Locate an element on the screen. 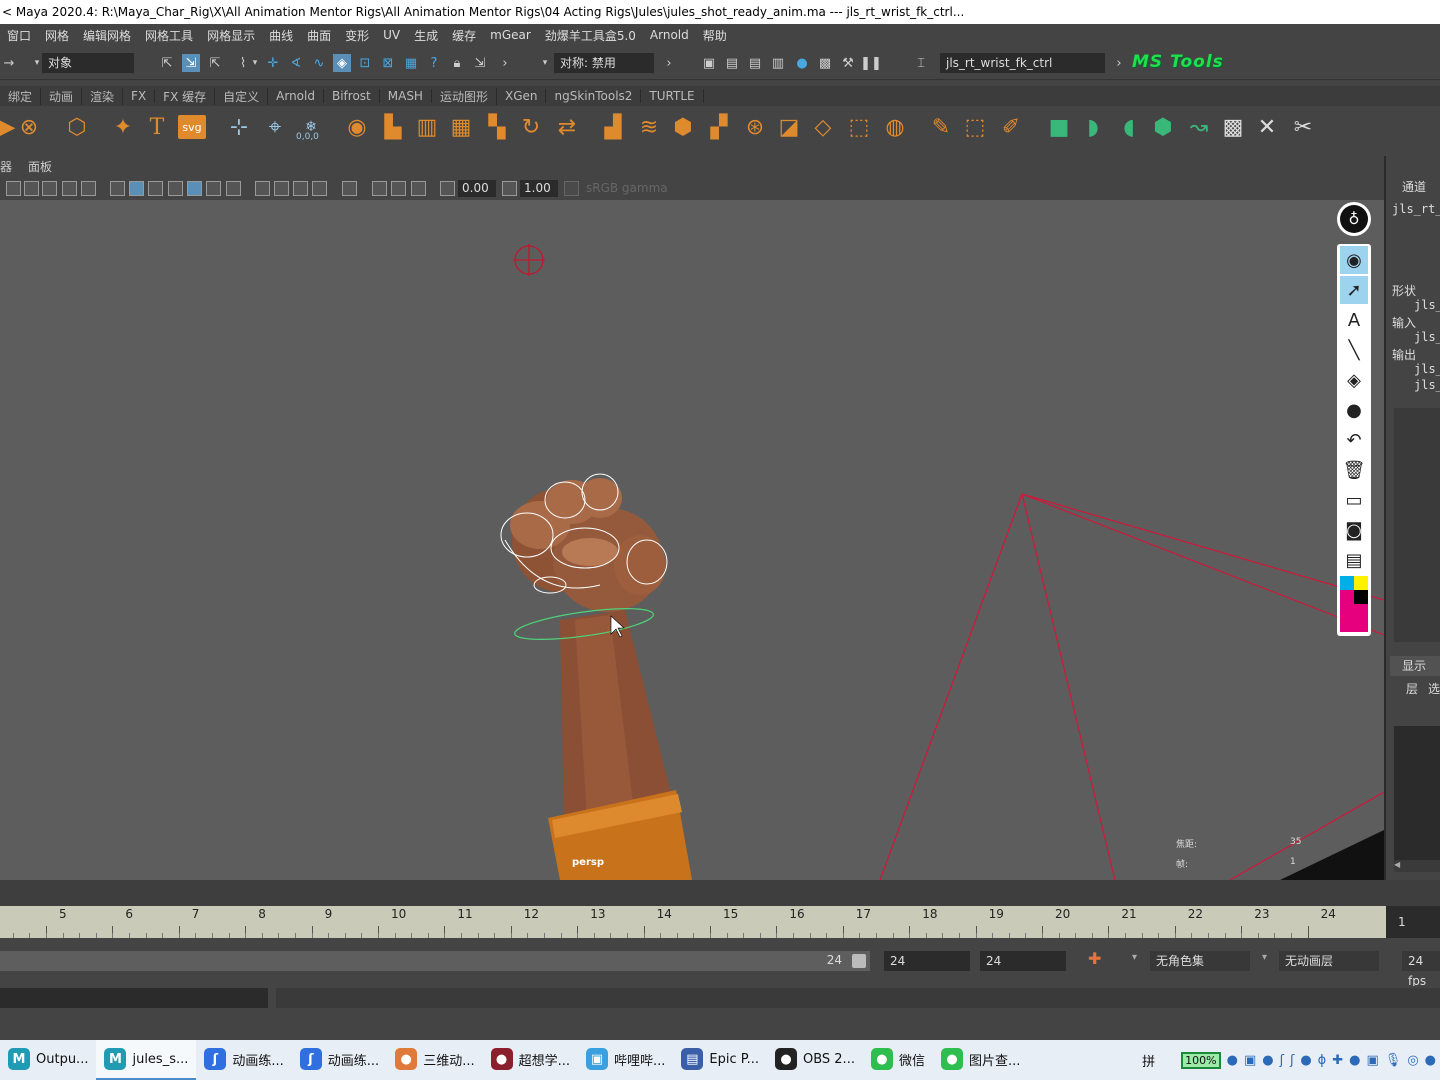  snap-vertex-icon: ⊠ is located at coordinates (388, 63).